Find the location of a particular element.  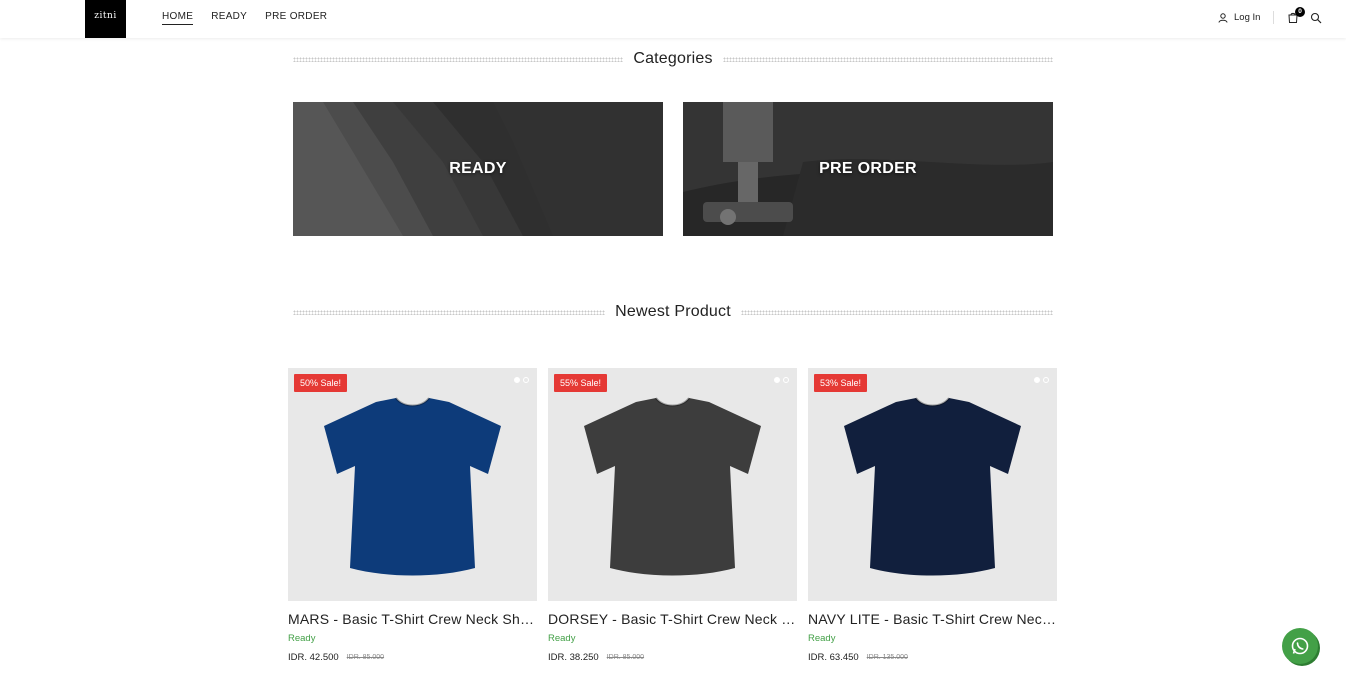

category-card-ready: READY is located at coordinates (478, 169).